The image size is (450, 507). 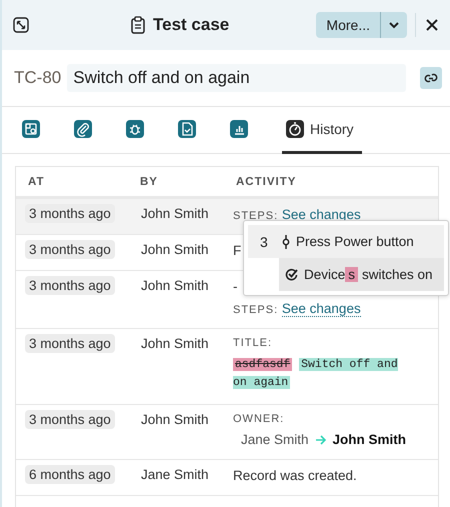 I want to click on close-icon, so click(x=432, y=25).